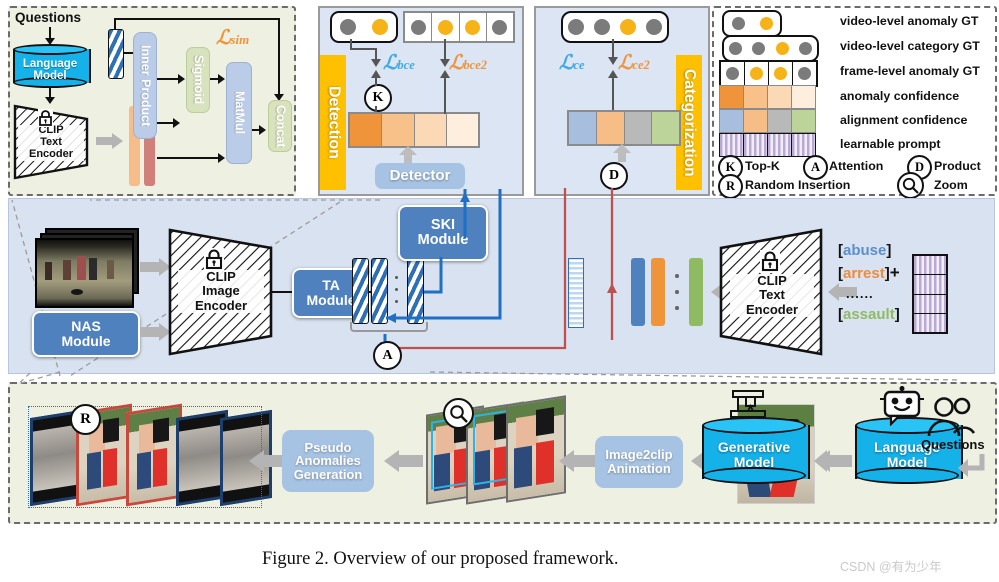  Describe the element at coordinates (957, 166) in the screenshot. I see `legend-product-label: Product` at that location.